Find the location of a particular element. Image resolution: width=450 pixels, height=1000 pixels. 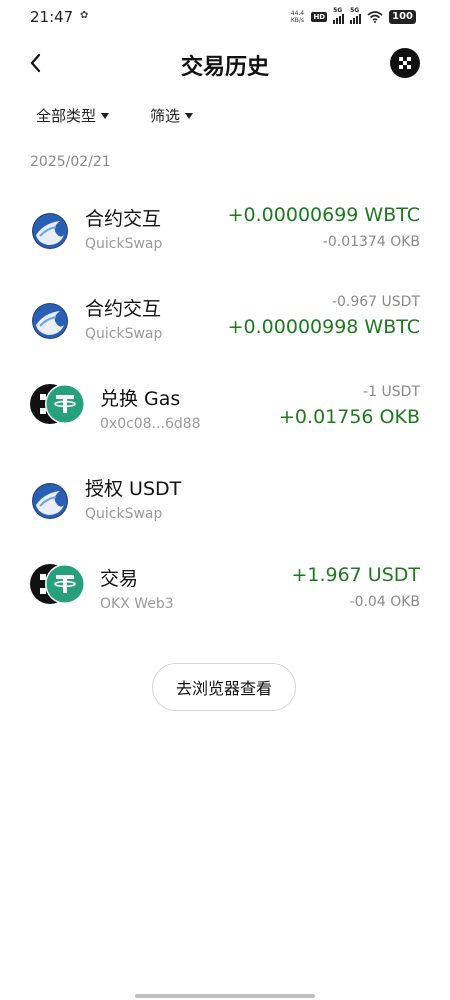

type-filter-label: 全部类型 is located at coordinates (66, 116).